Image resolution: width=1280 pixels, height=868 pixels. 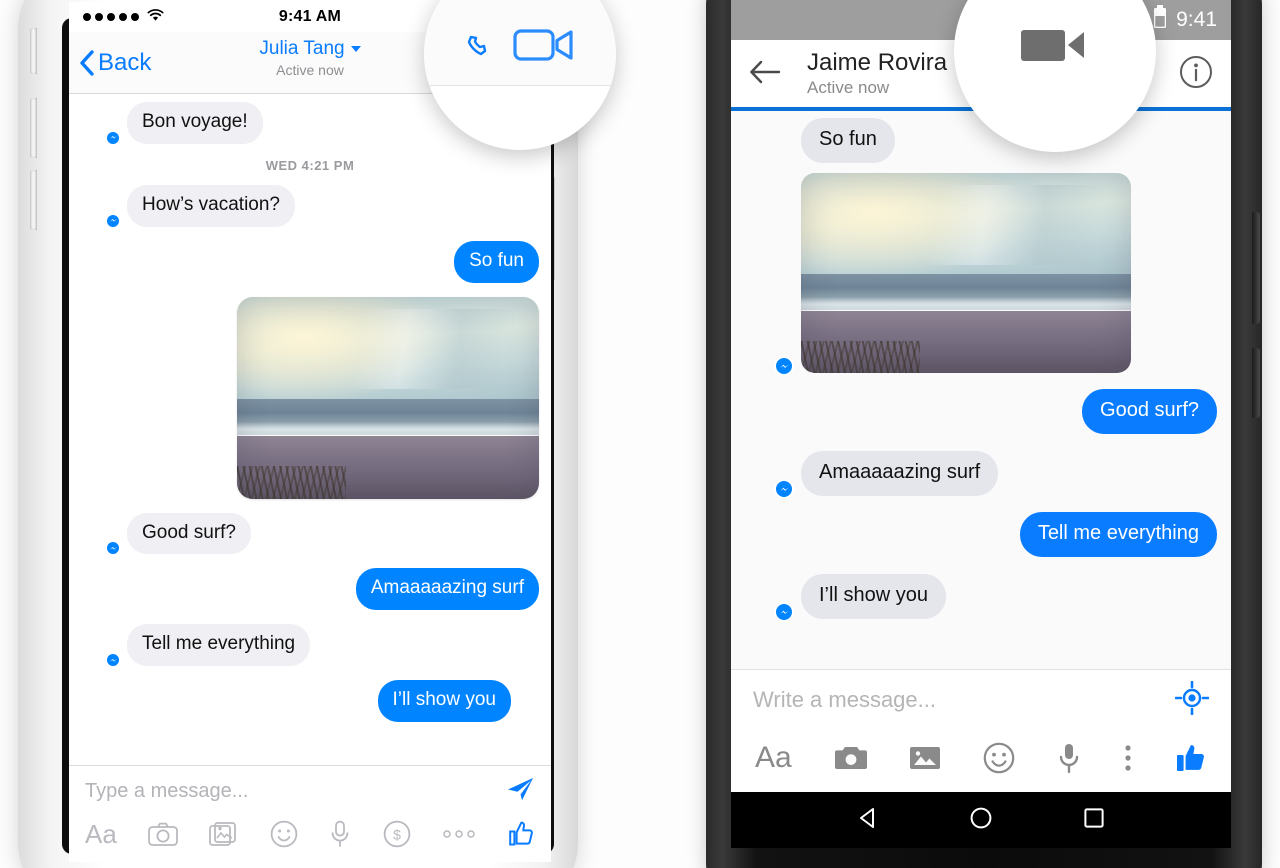 I want to click on iphone-volume-down-button, so click(x=33, y=200).